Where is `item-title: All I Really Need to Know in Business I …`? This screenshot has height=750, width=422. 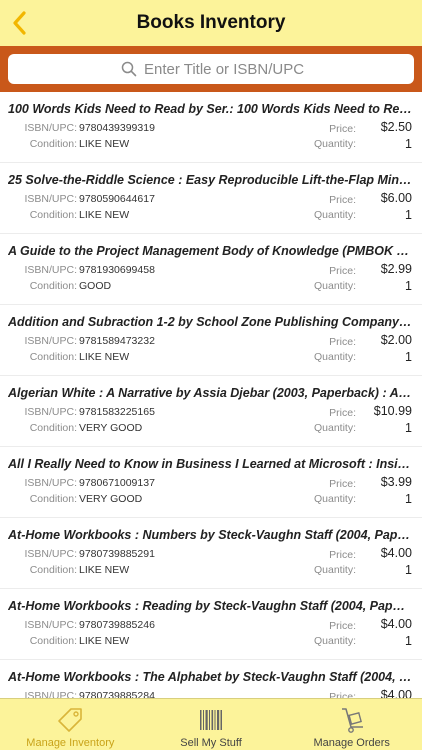
item-title: All I Really Need to Know in Business I … is located at coordinates (210, 464).